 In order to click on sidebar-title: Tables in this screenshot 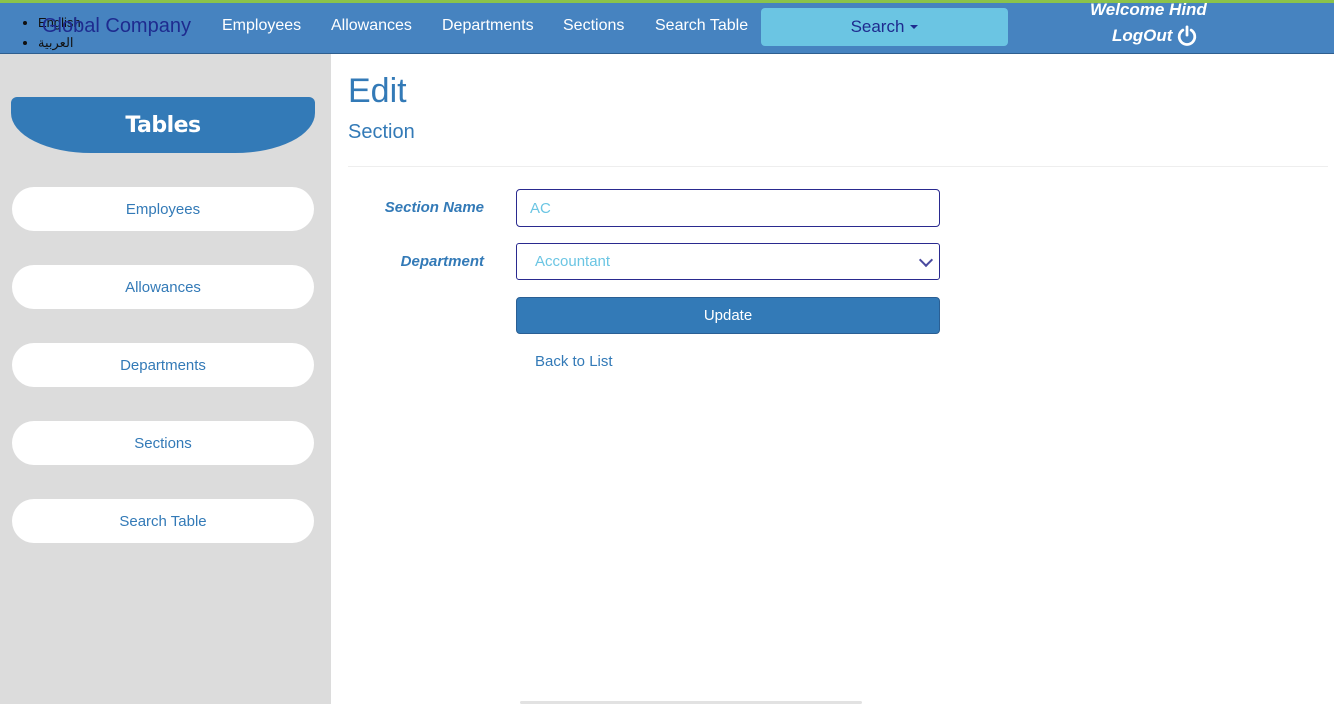, I will do `click(163, 125)`.